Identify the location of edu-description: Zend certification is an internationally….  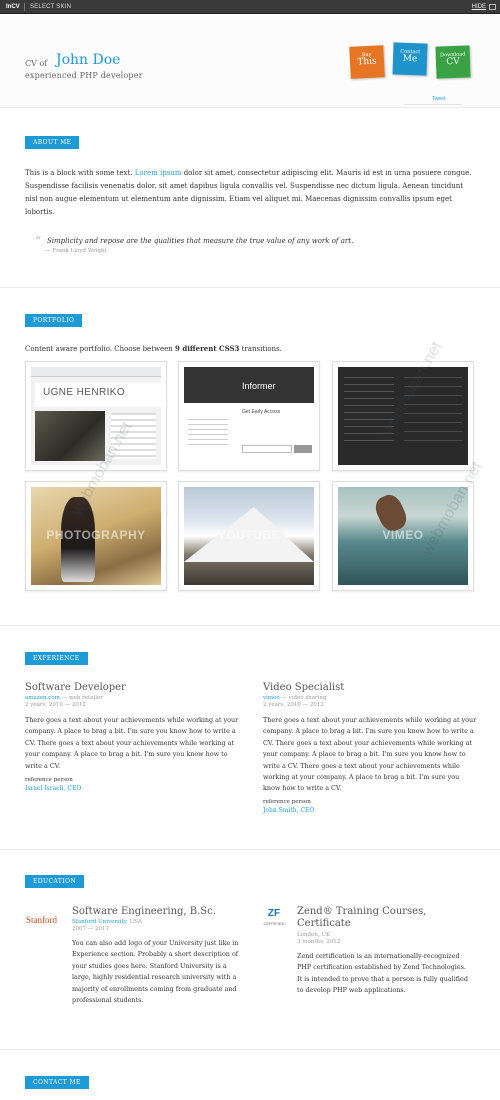
(382, 973).